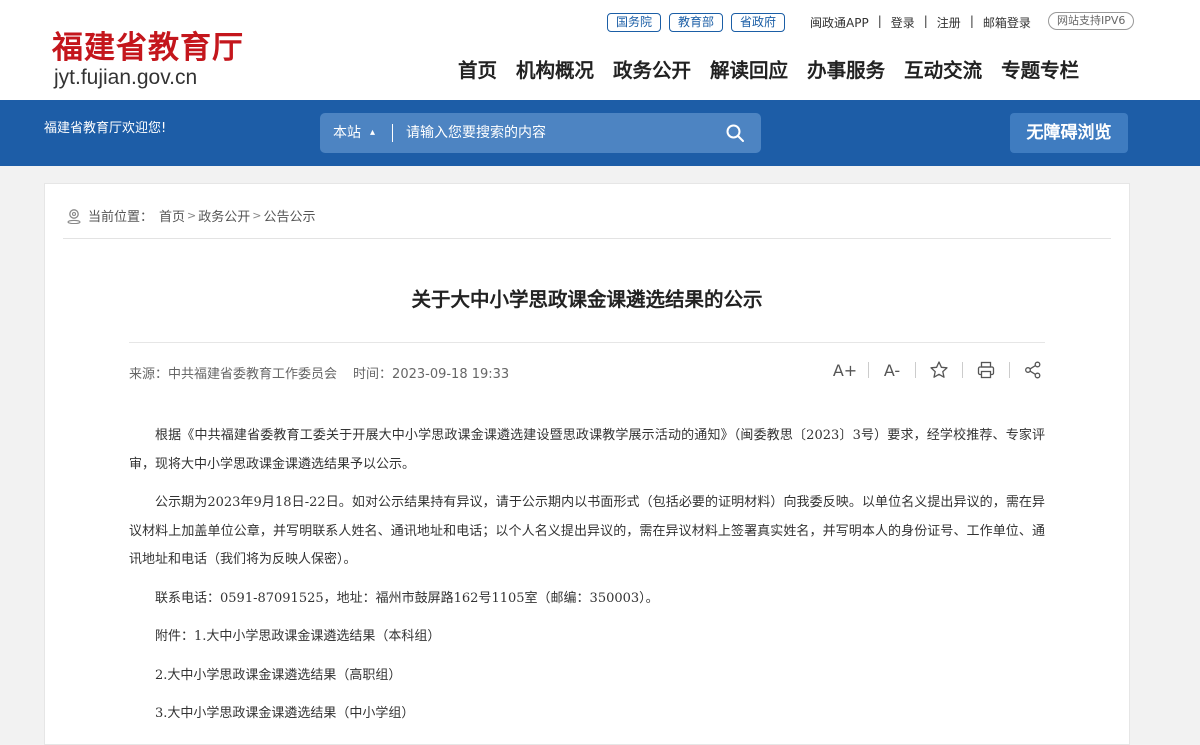 This screenshot has height=745, width=1200. I want to click on breadcrumb-gov-affairs: 政务公开, so click(224, 215).